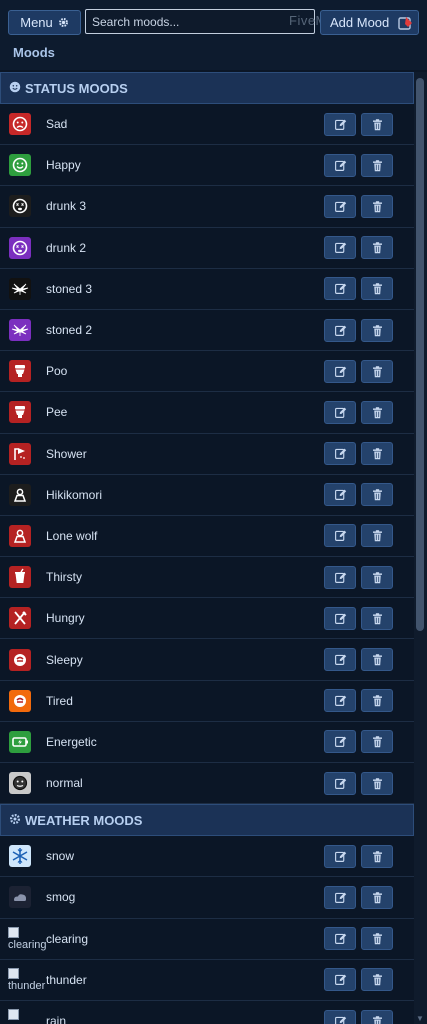 Image resolution: width=427 pixels, height=1024 pixels. What do you see at coordinates (20, 618) in the screenshot?
I see `fork-knife-icon` at bounding box center [20, 618].